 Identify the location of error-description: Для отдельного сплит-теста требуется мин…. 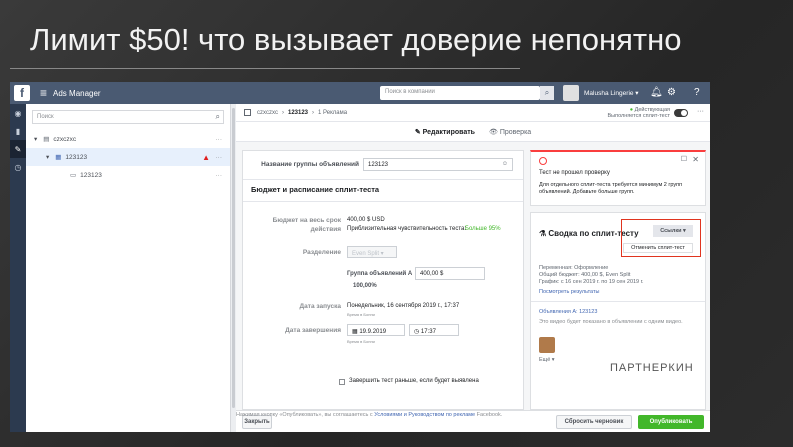
(611, 188).